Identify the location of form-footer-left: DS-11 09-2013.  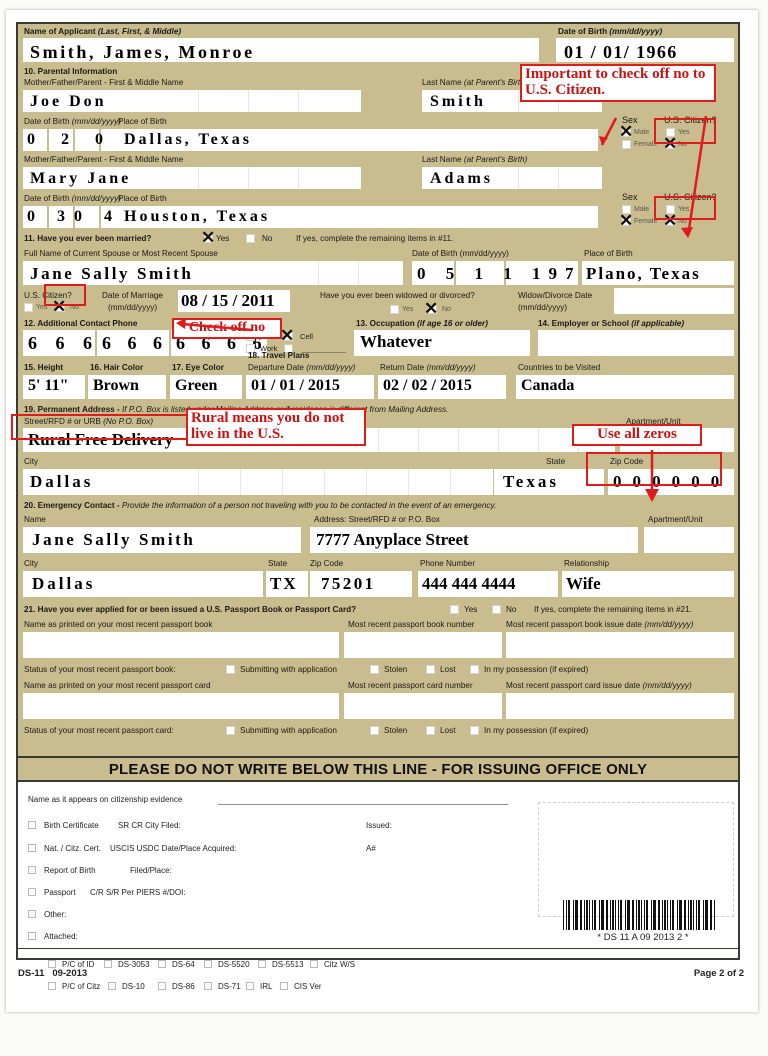
(53, 973).